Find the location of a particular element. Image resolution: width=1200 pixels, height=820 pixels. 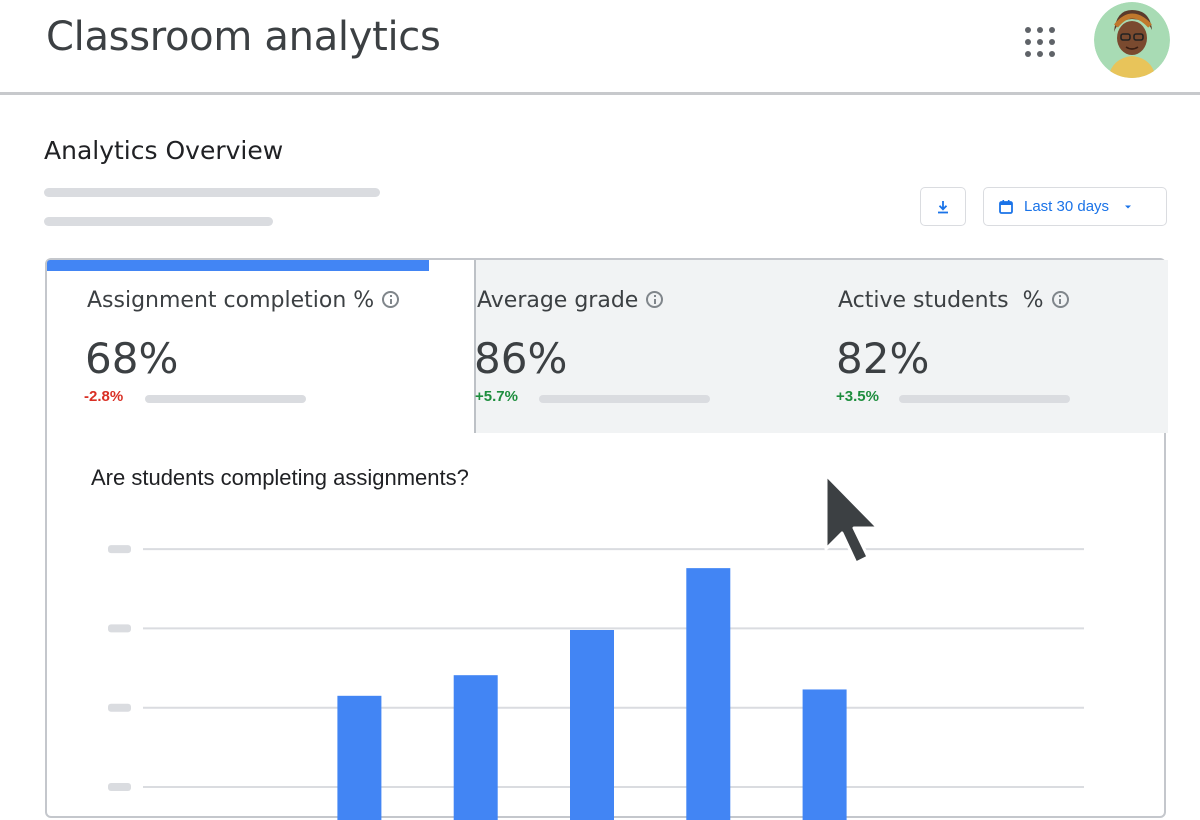

calendar-icon is located at coordinates (1006, 206).